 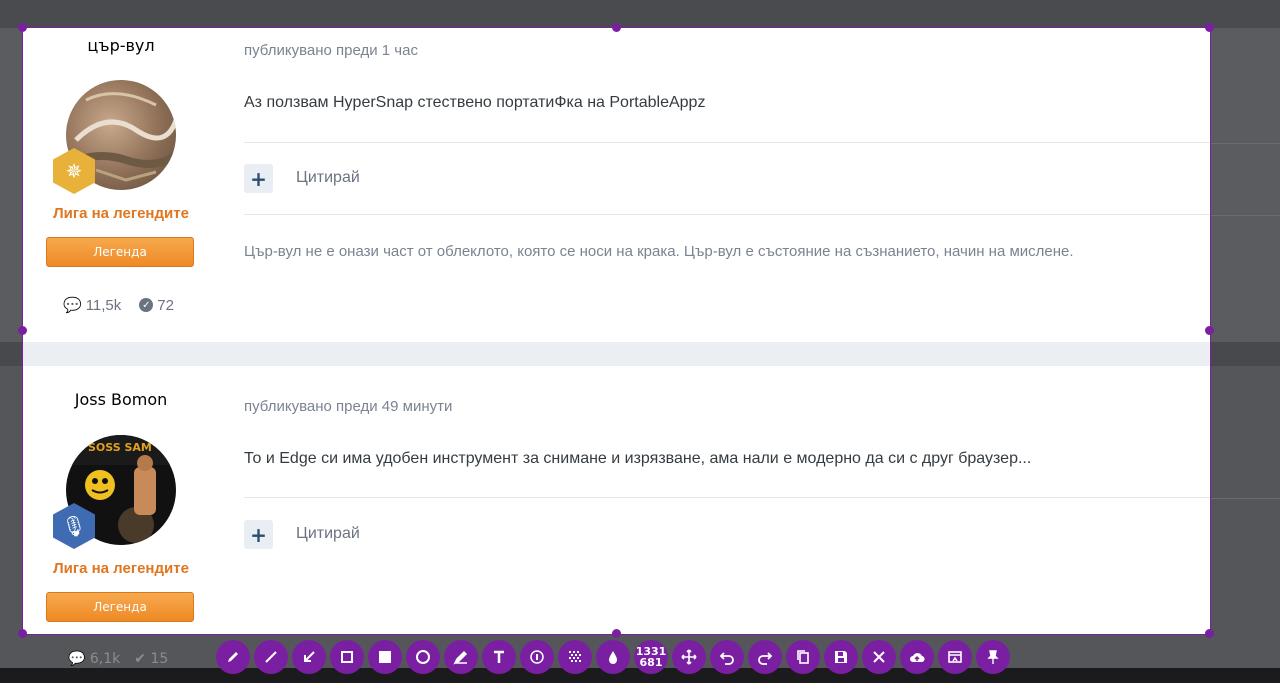 I want to click on rect-icon, so click(x=347, y=657).